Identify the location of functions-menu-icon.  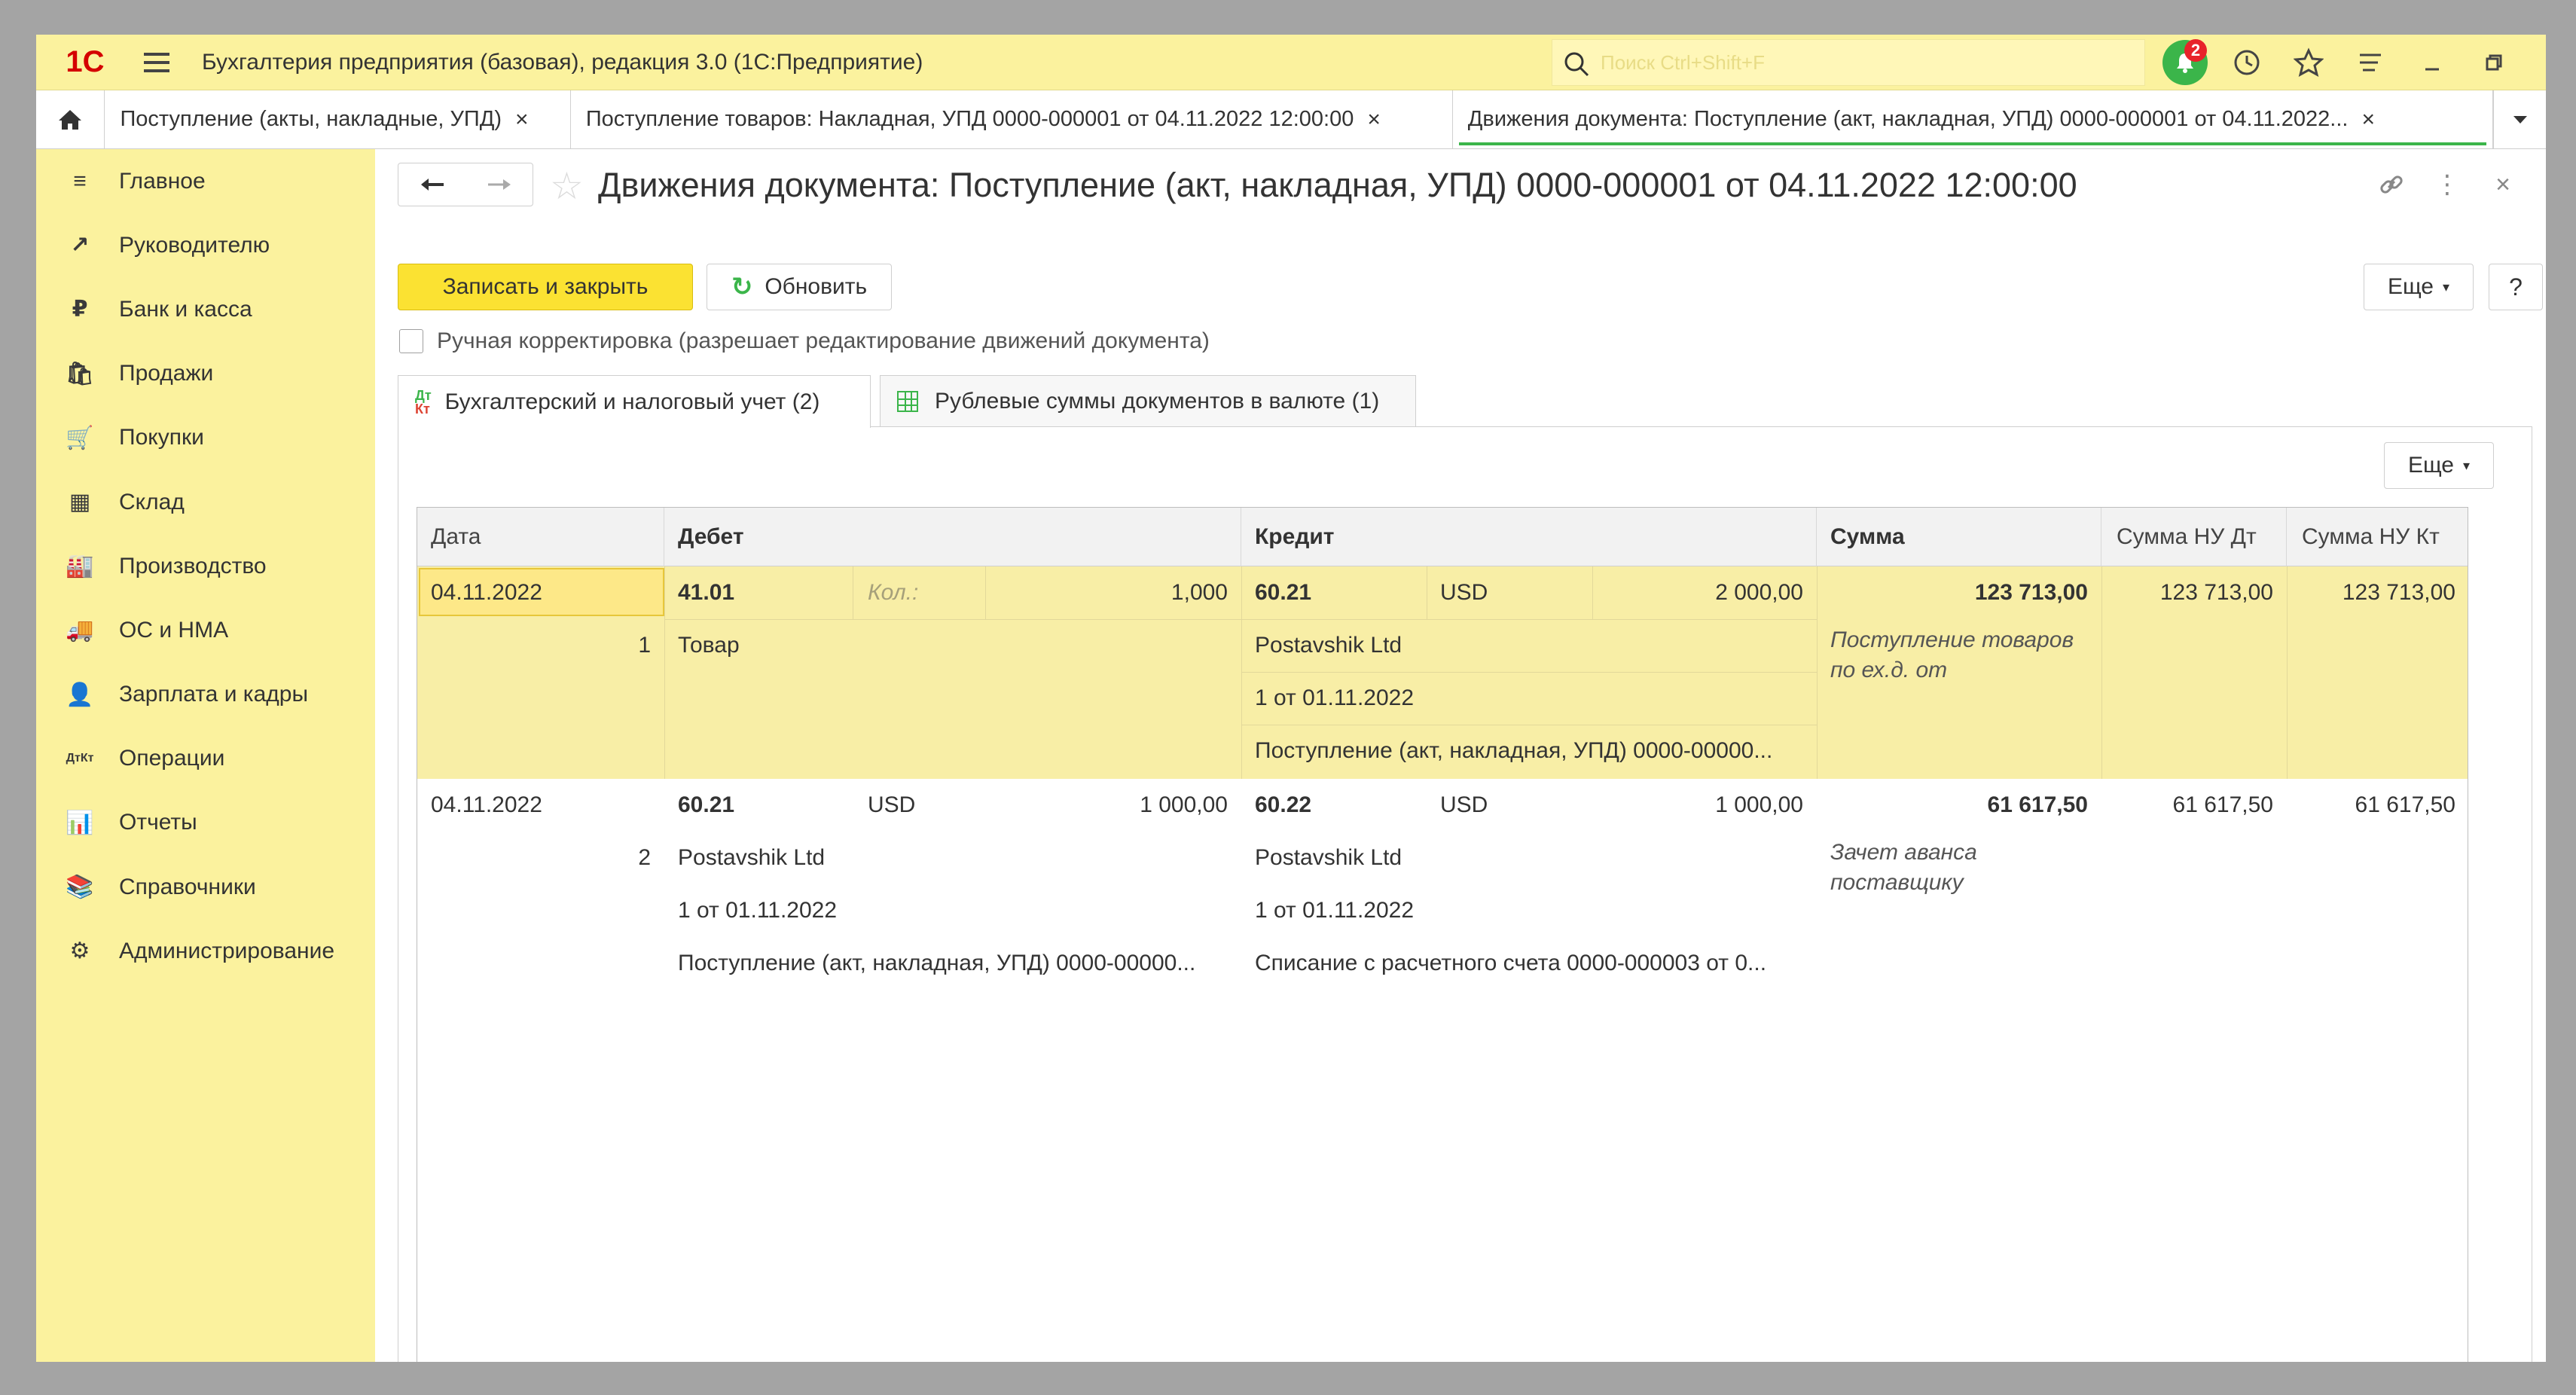
(2370, 62).